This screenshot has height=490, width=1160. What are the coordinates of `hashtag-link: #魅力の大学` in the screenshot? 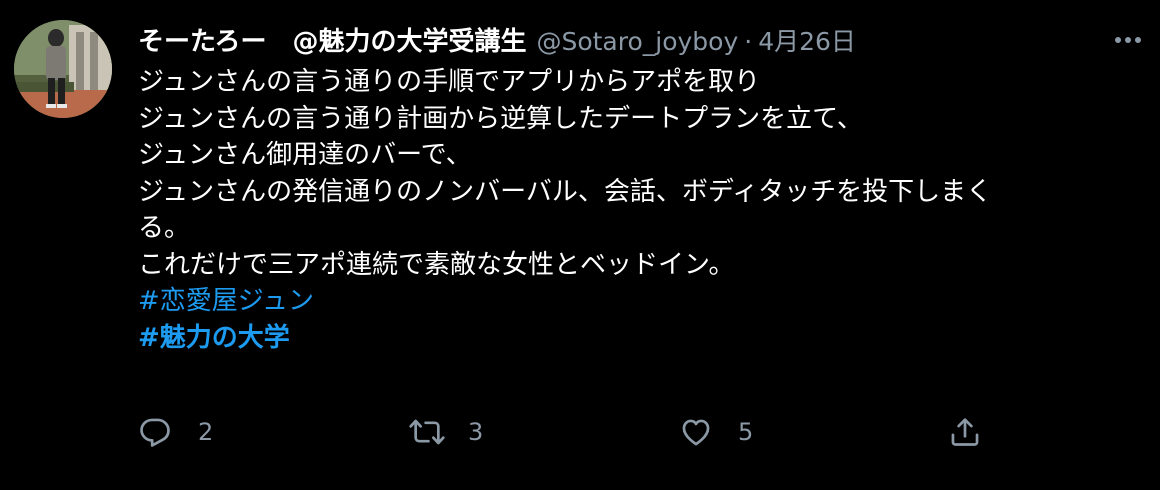 It's located at (633, 338).